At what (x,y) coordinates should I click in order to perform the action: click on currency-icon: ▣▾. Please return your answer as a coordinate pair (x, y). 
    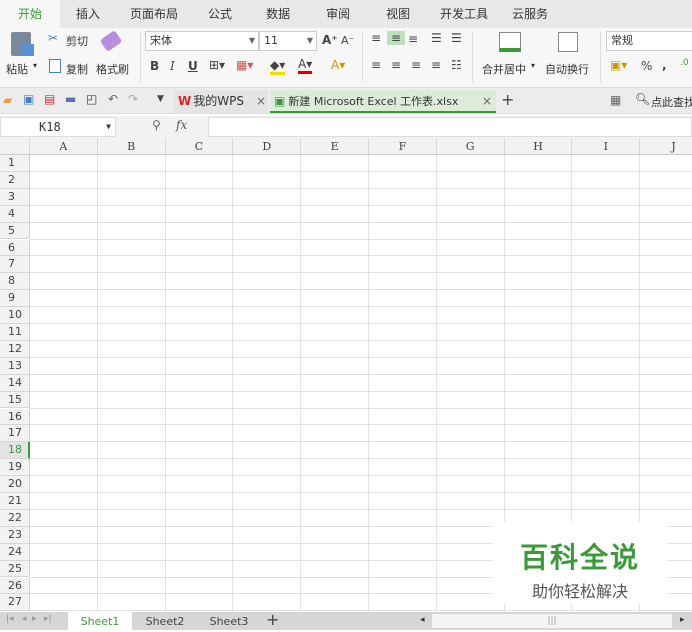
    Looking at the image, I should click on (618, 65).